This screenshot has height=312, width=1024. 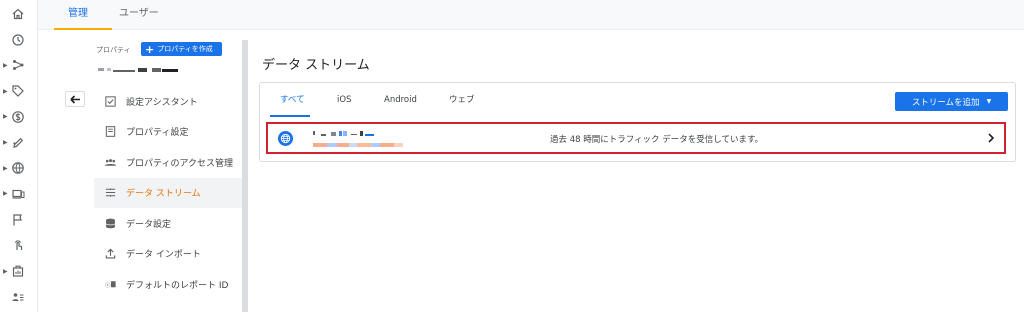 I want to click on arrow-left-icon, so click(x=74, y=99).